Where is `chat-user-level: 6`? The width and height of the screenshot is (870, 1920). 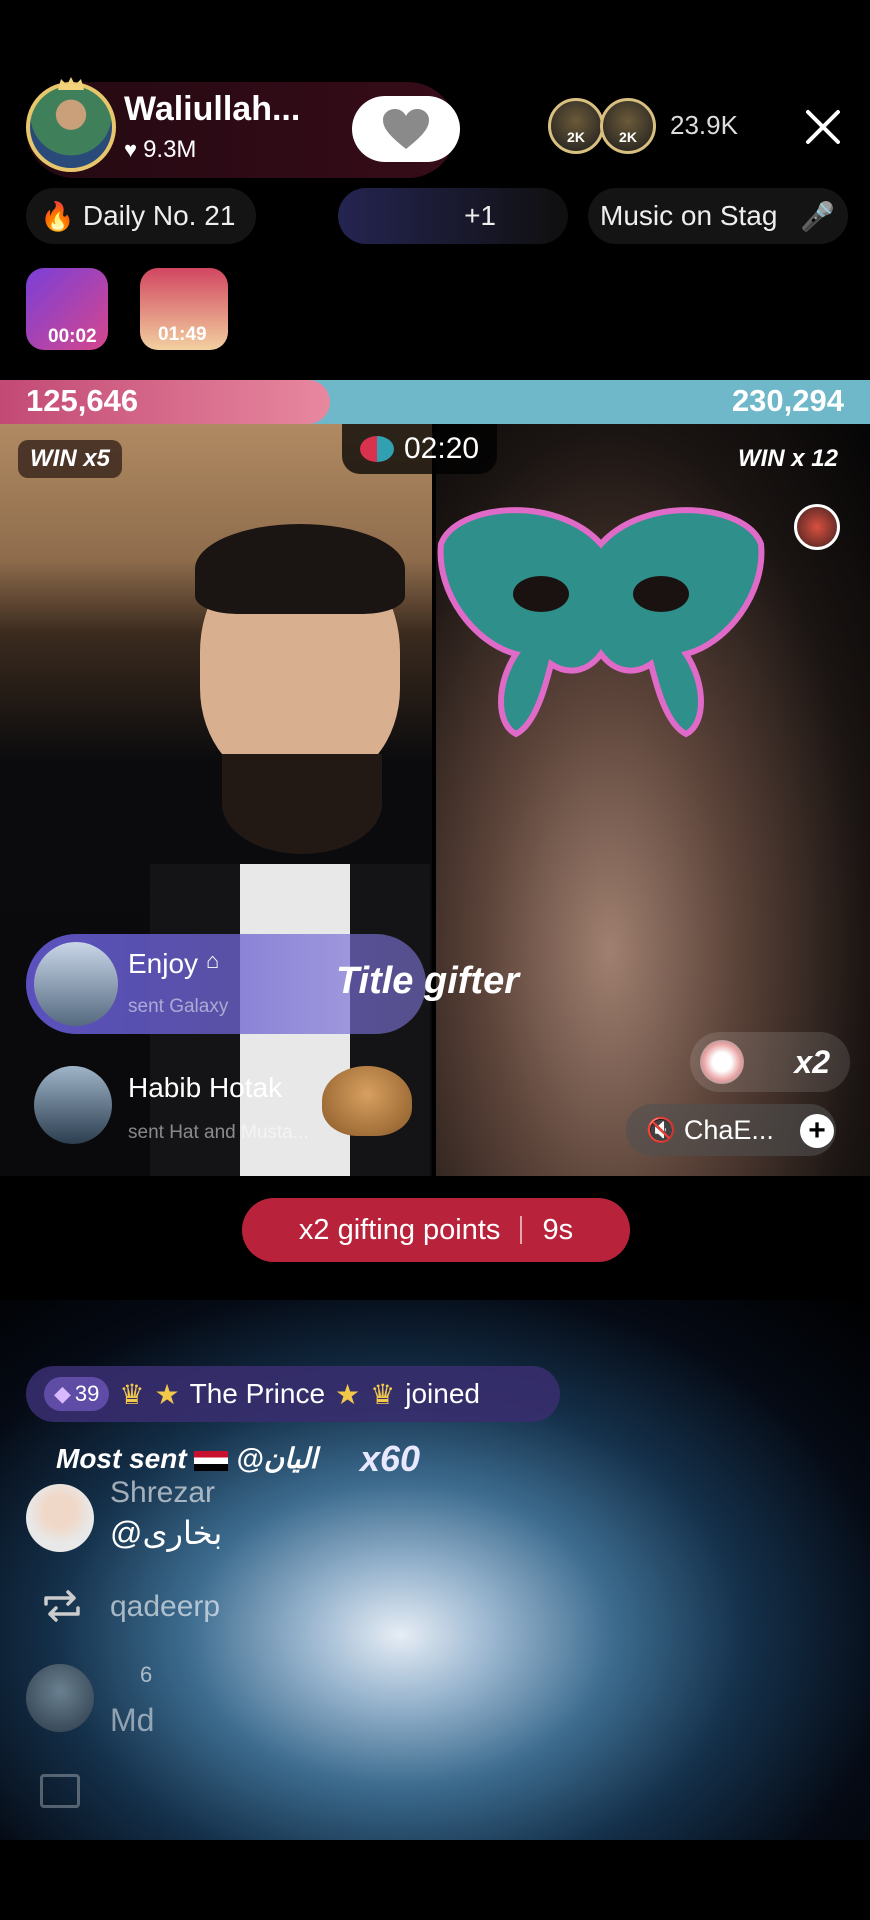
chat-user-level: 6 is located at coordinates (146, 1674).